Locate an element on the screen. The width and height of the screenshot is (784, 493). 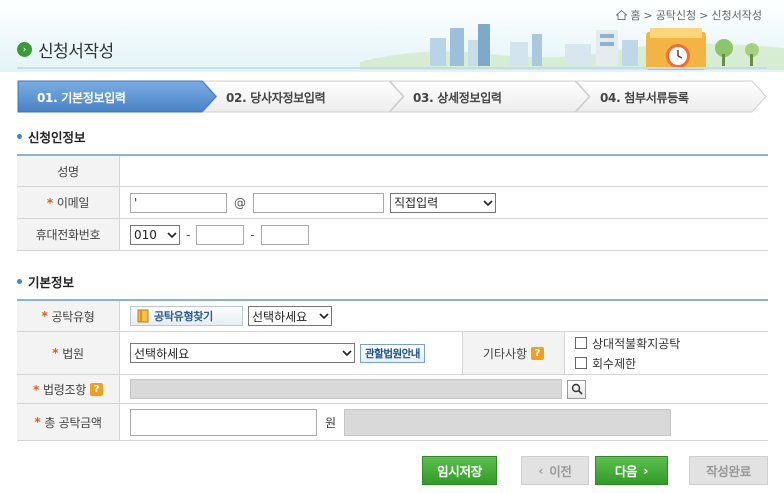
other-label: 기타사항 ? is located at coordinates (513, 353).